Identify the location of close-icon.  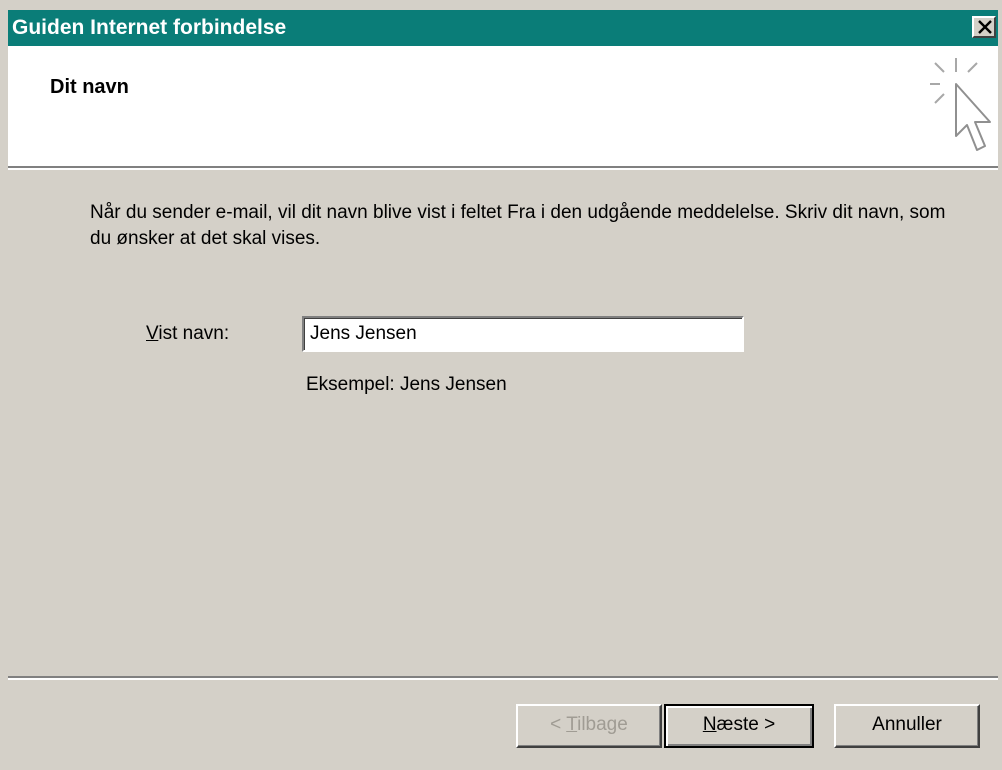
(985, 27).